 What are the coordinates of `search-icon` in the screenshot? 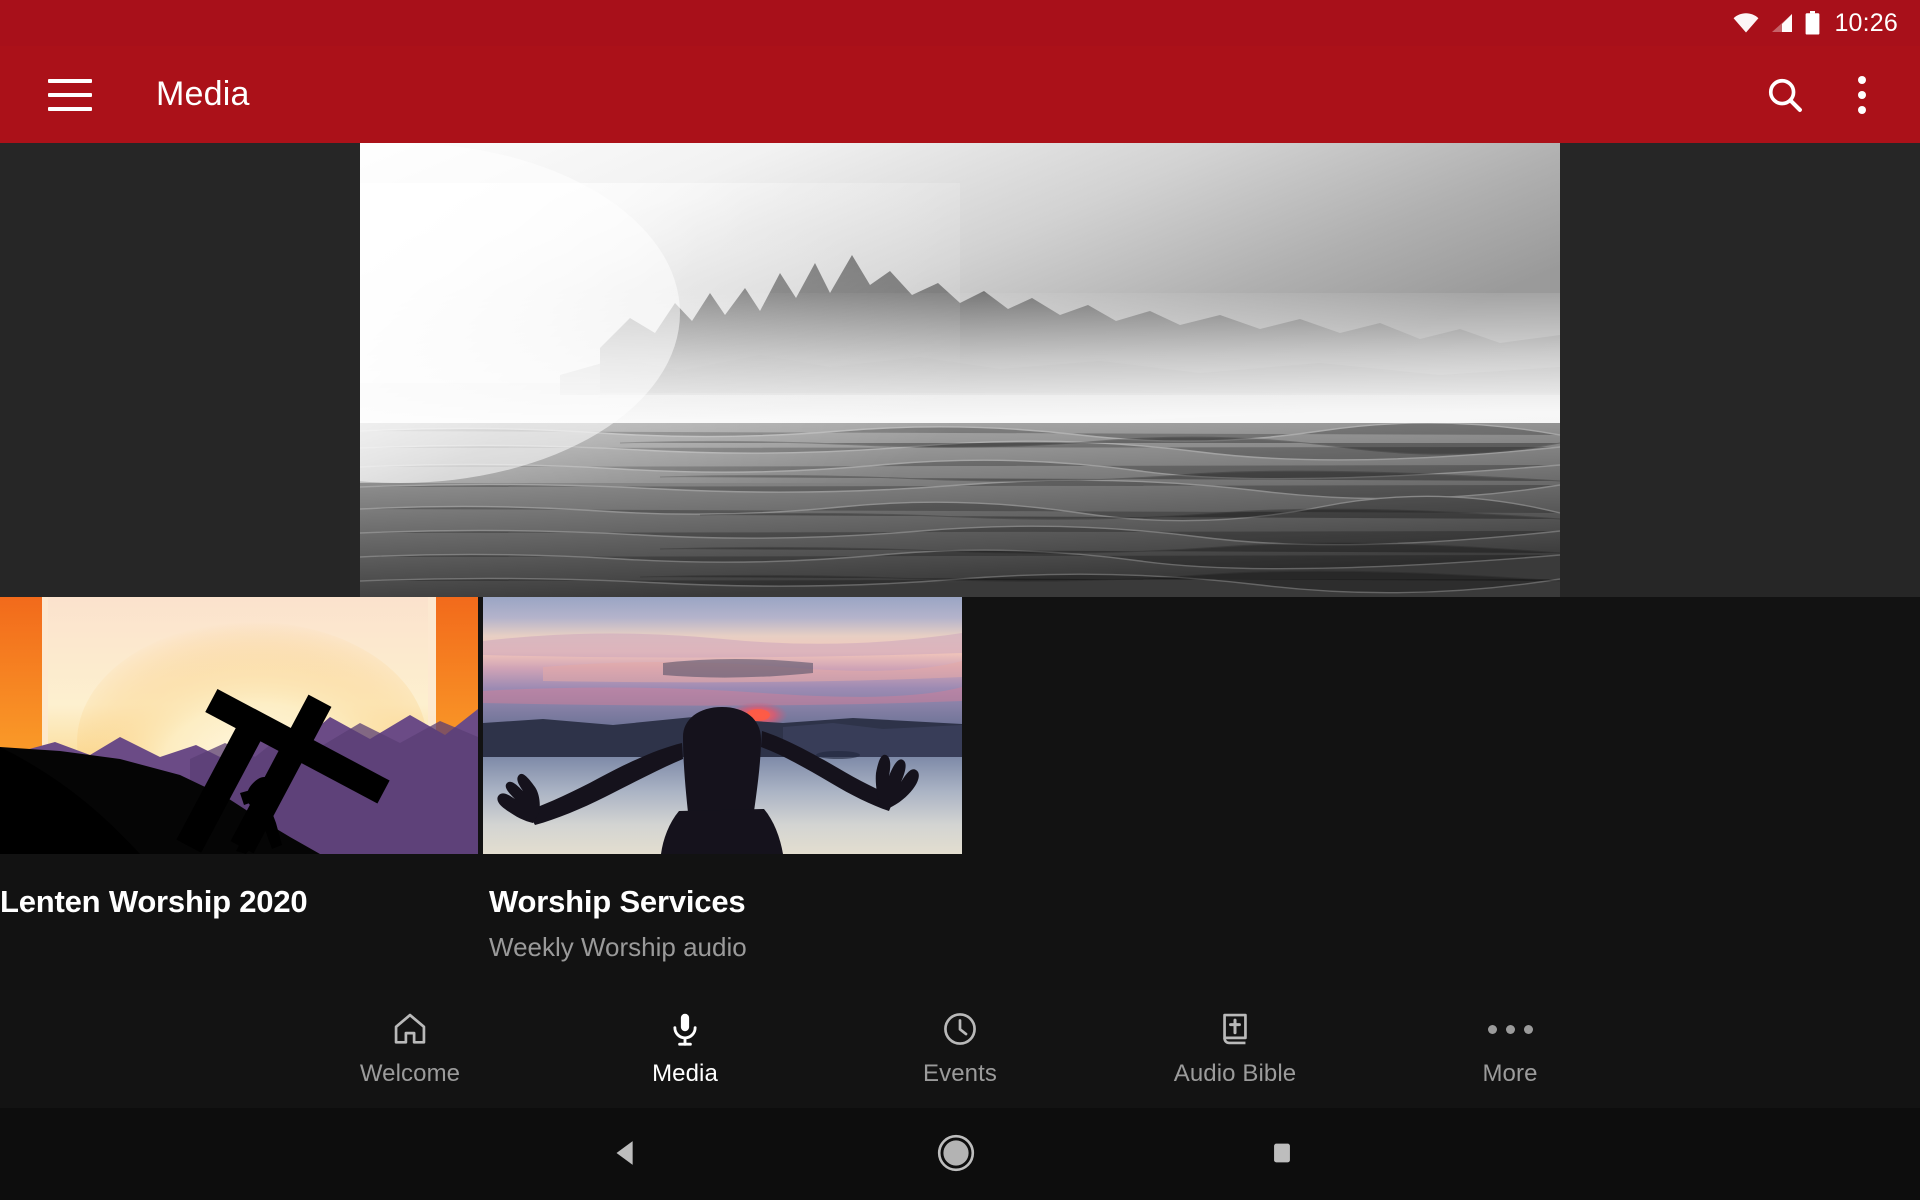 It's located at (1785, 95).